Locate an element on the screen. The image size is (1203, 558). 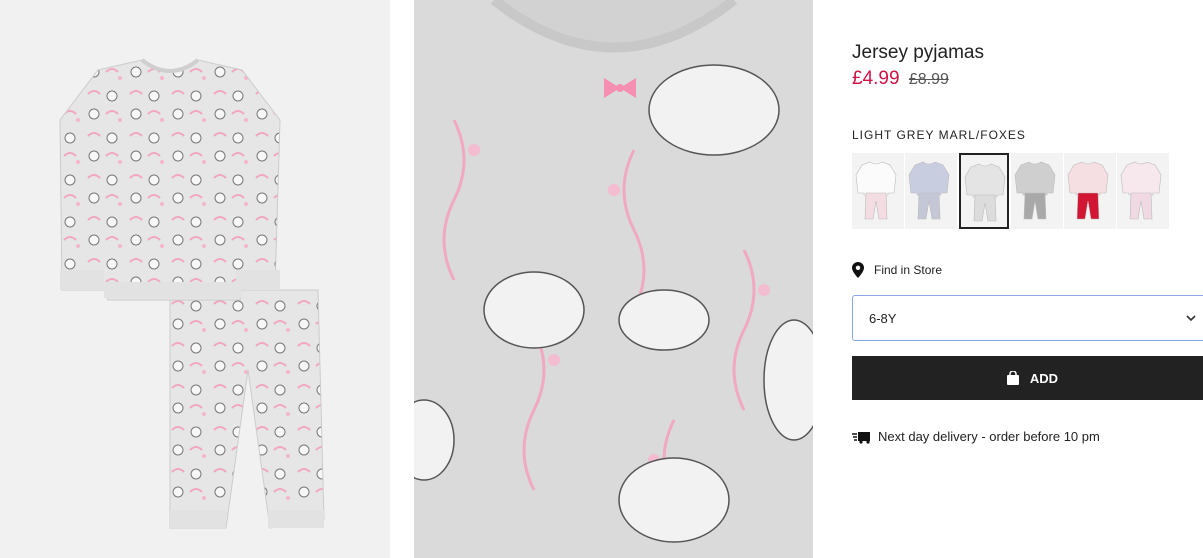
price-row: £4.99 £8.99 is located at coordinates (900, 79).